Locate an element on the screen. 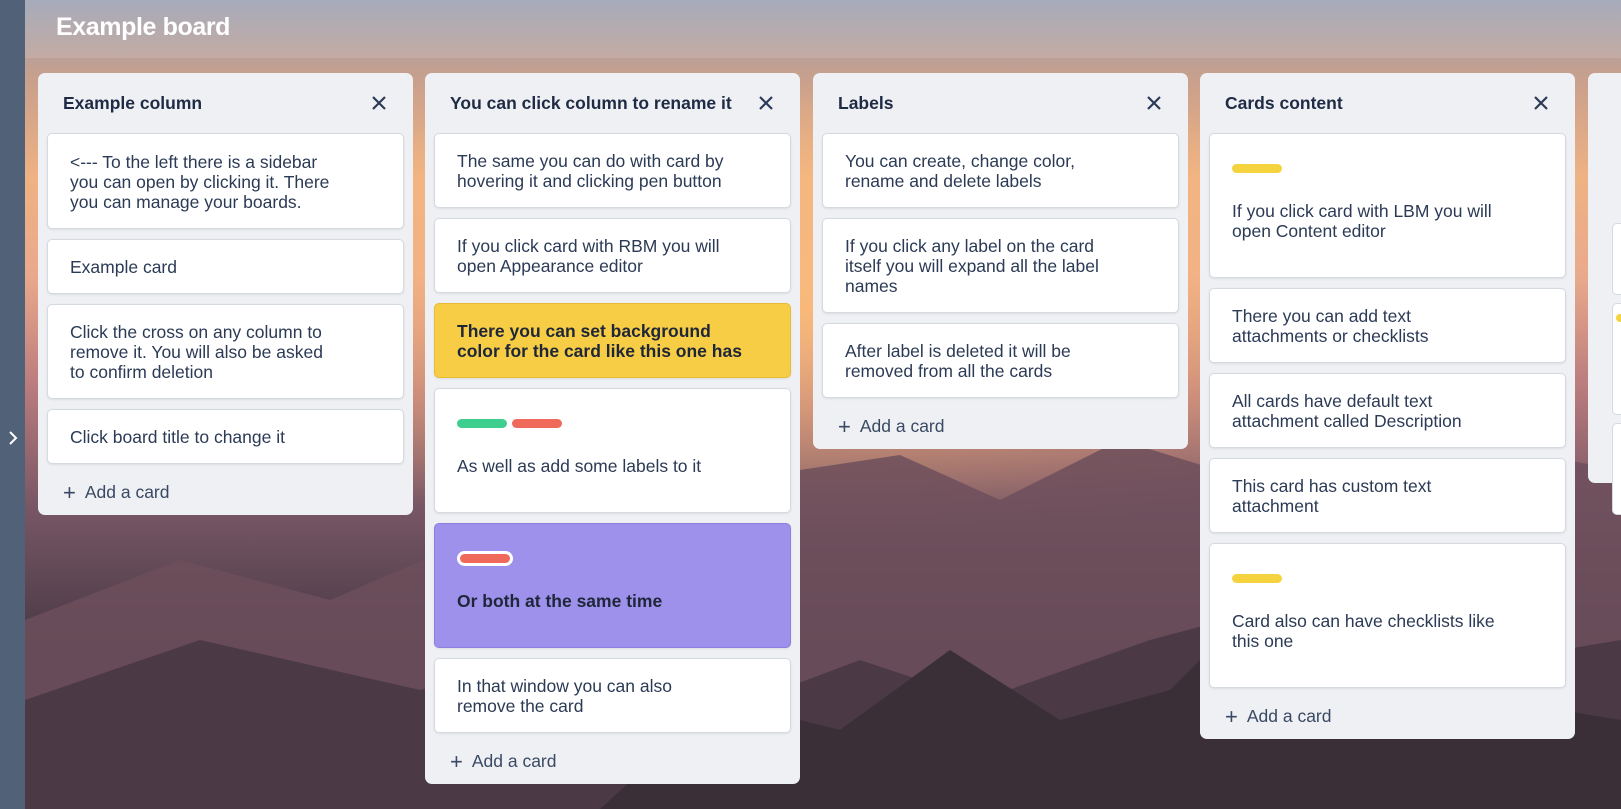  board-title: Example board is located at coordinates (143, 27).